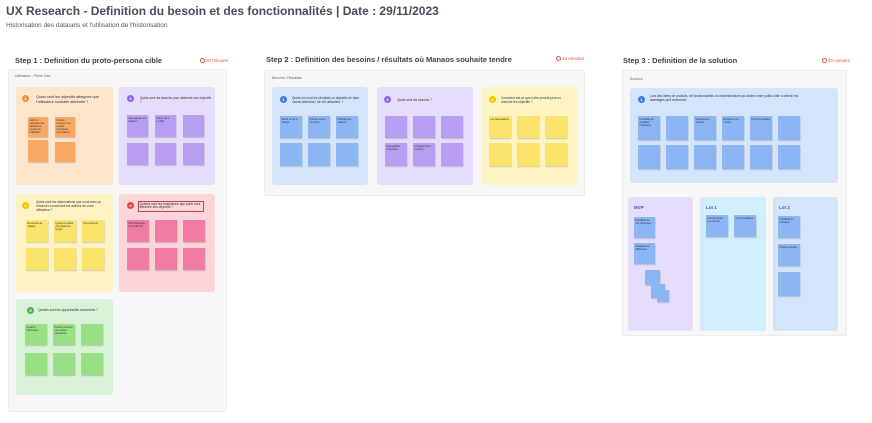 This screenshot has height=423, width=872. I want to click on mvp-column-title: MVP, so click(639, 207).